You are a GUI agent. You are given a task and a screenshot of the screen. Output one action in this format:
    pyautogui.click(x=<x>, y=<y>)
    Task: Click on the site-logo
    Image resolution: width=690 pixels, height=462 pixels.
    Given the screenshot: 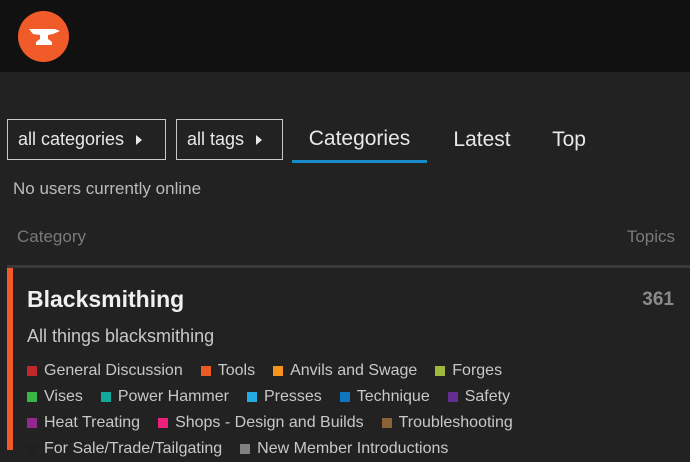 What is the action you would take?
    pyautogui.click(x=43, y=36)
    